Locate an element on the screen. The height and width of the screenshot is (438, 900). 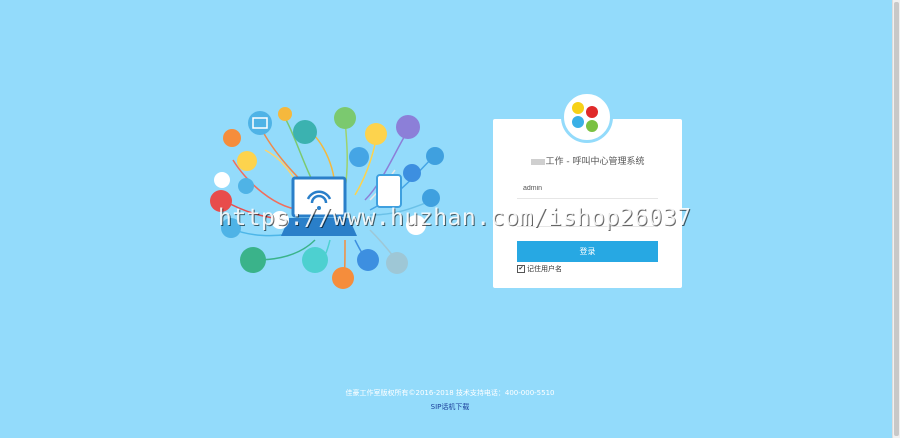
system-title: 工作 - 呼叫中心管理系统 is located at coordinates (587, 160).